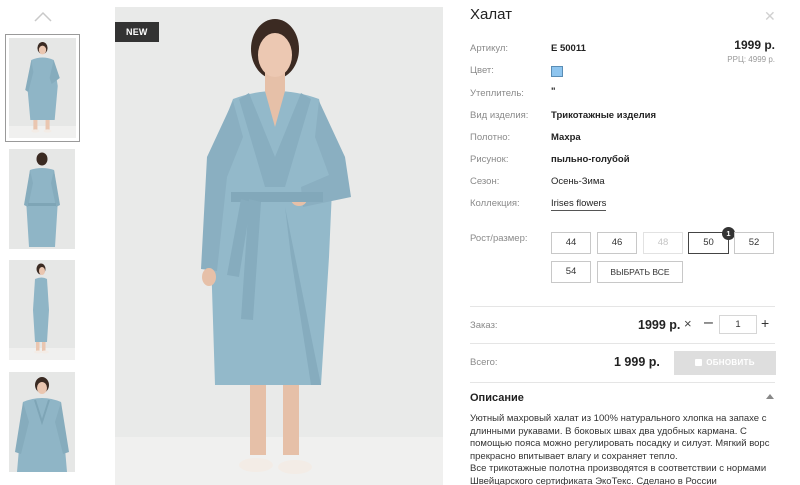  I want to click on model-side-image, so click(42, 311).